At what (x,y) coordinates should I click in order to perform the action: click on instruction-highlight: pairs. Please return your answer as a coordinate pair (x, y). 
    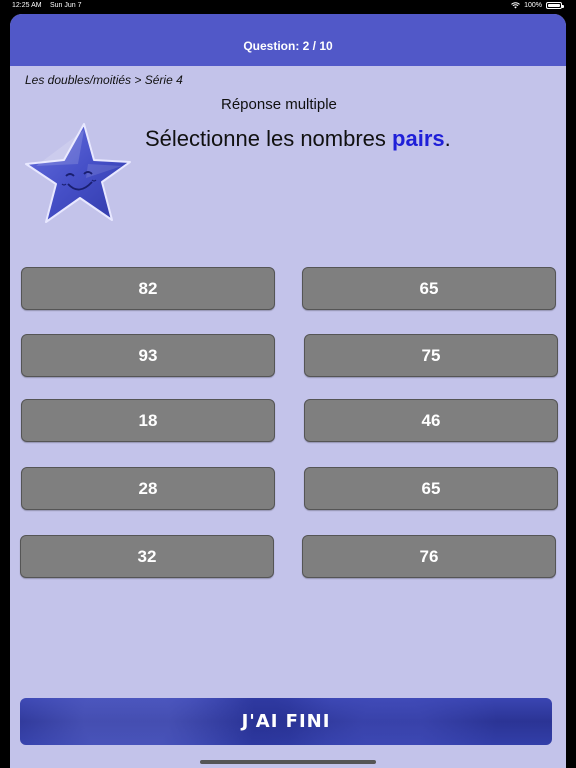
    Looking at the image, I should click on (418, 138).